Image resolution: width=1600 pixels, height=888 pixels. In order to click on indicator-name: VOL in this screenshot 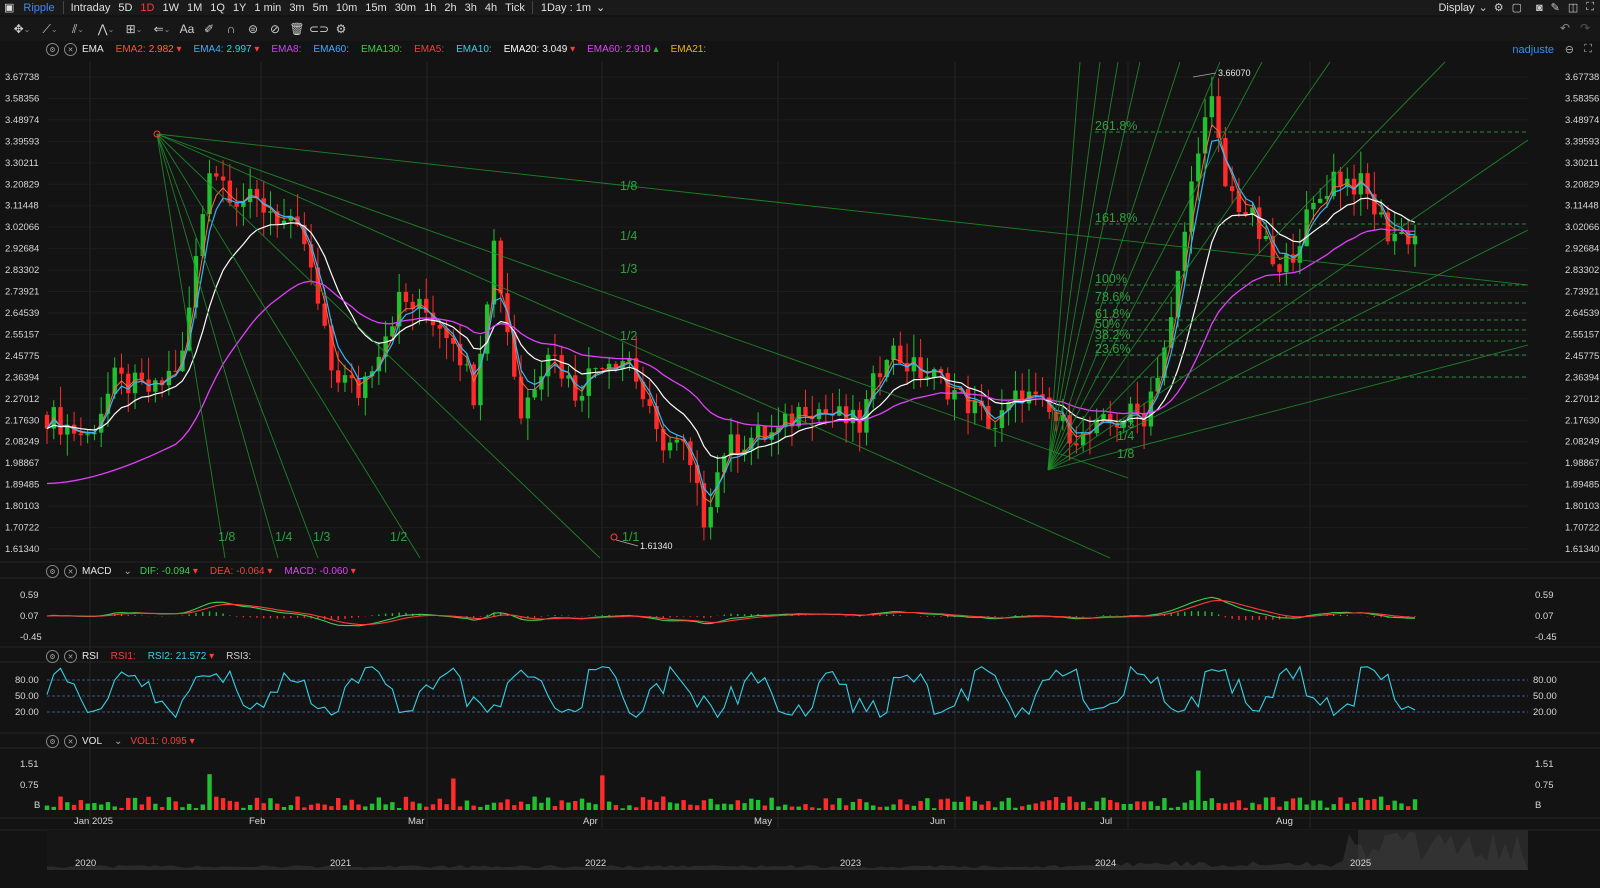, I will do `click(92, 741)`.